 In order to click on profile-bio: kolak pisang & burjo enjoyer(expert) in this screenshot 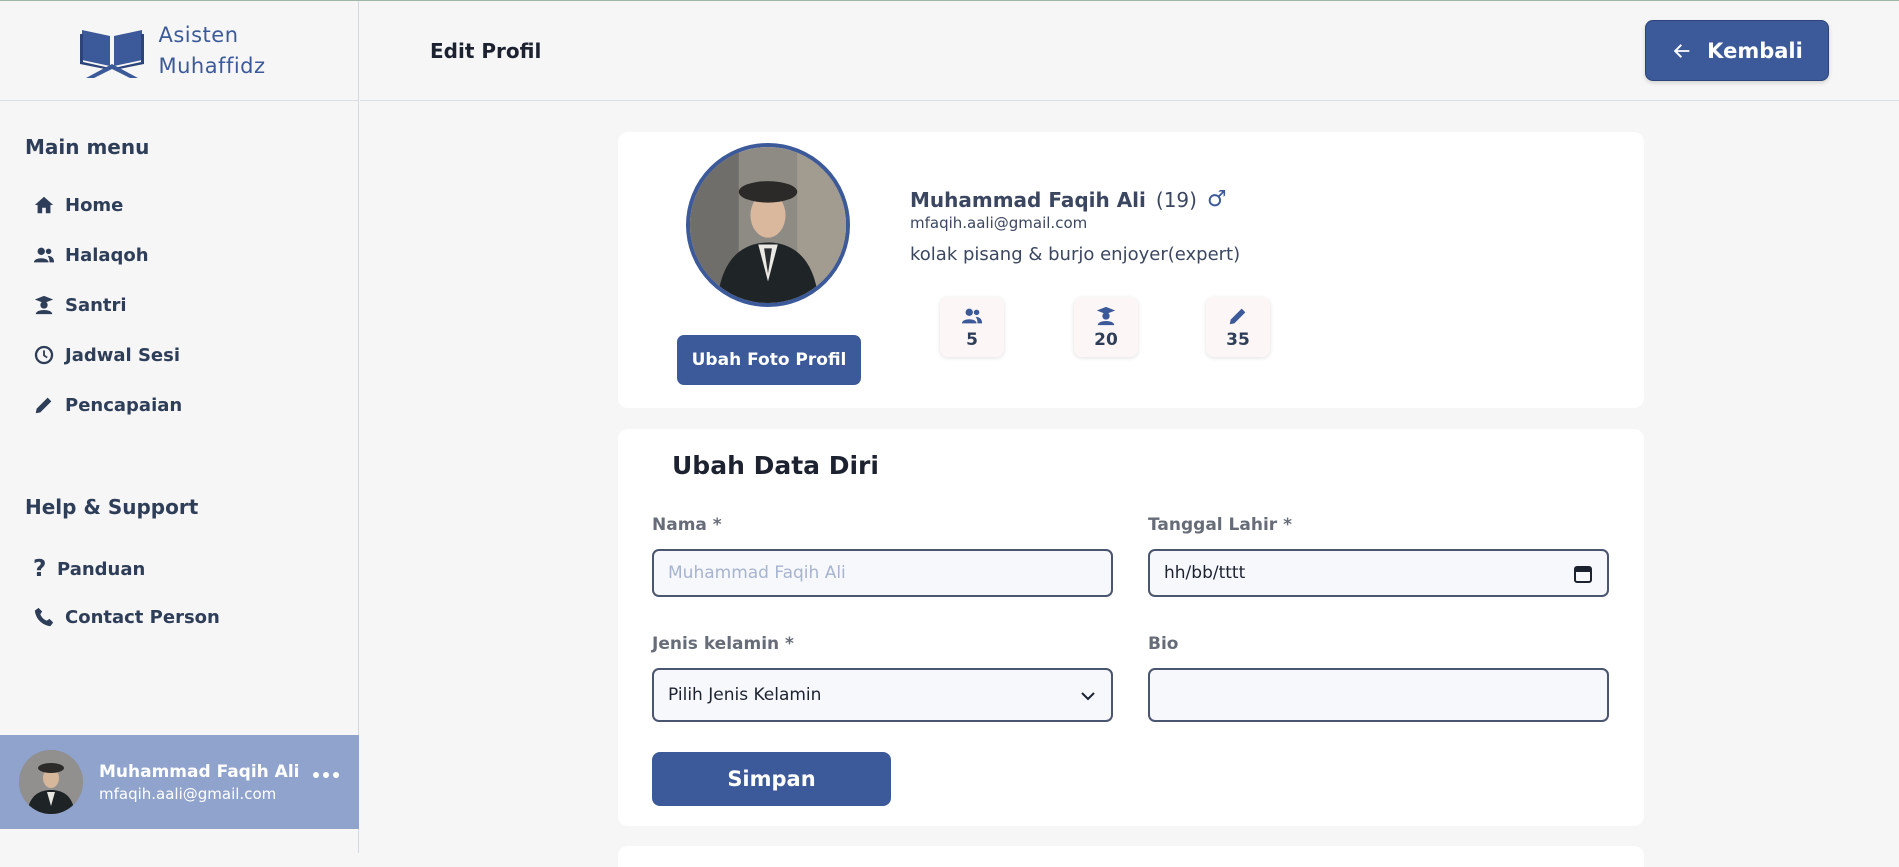, I will do `click(1075, 254)`.